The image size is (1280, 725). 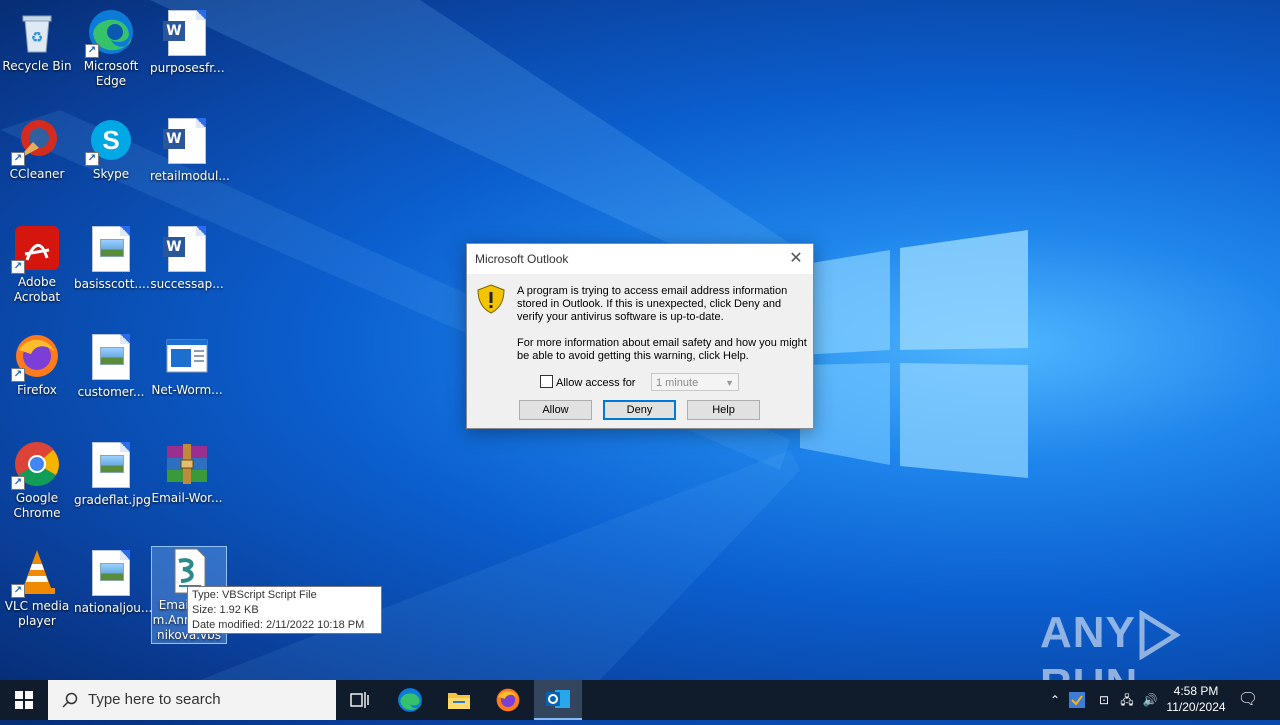 I want to click on task-view-icon, so click(x=359, y=700).